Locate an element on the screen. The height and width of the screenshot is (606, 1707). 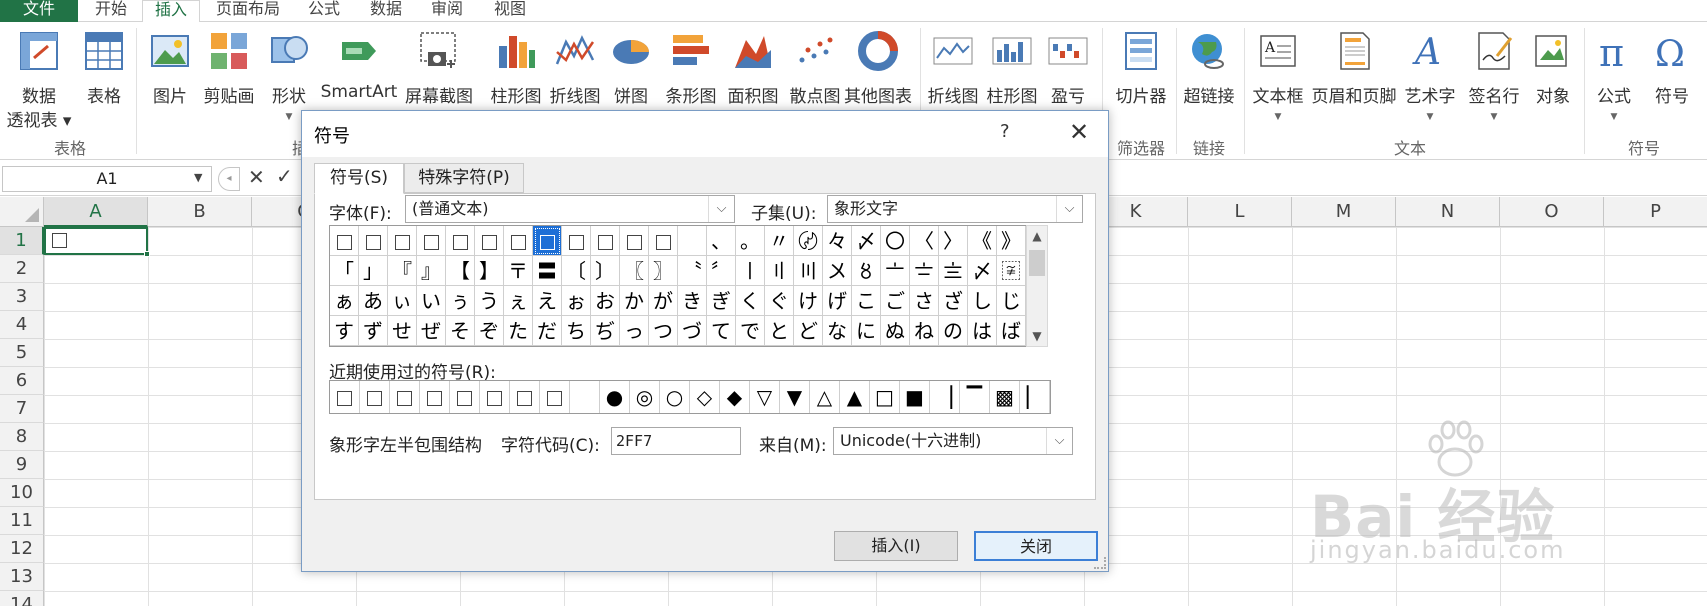
pivot-table-button: 数据 透视表 ▾ is located at coordinates (39, 79).